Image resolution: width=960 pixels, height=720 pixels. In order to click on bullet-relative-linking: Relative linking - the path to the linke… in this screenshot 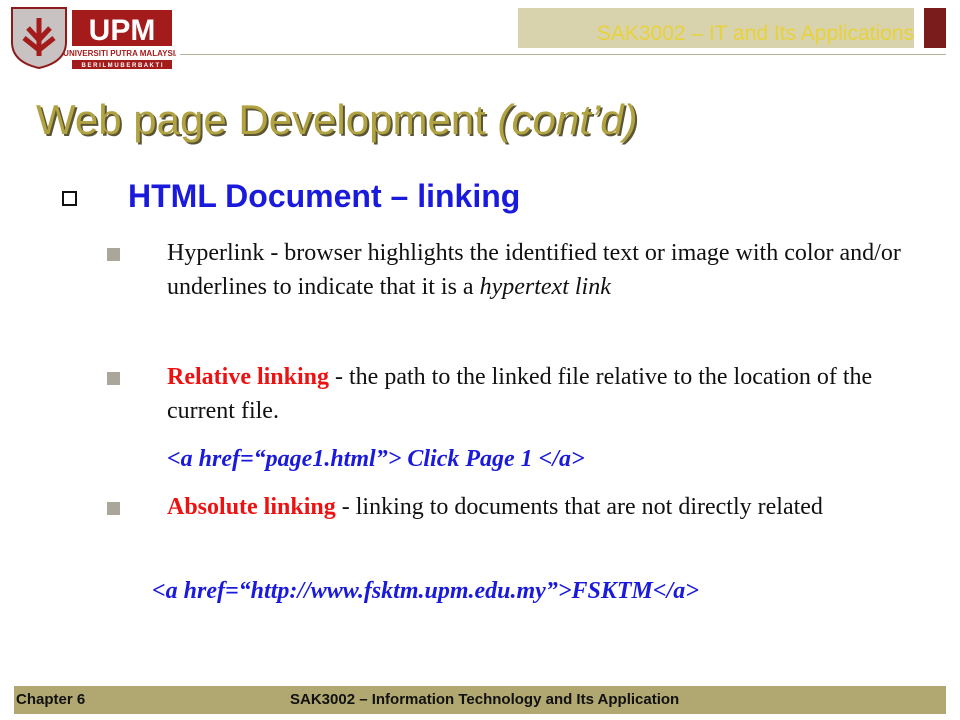, I will do `click(547, 394)`.